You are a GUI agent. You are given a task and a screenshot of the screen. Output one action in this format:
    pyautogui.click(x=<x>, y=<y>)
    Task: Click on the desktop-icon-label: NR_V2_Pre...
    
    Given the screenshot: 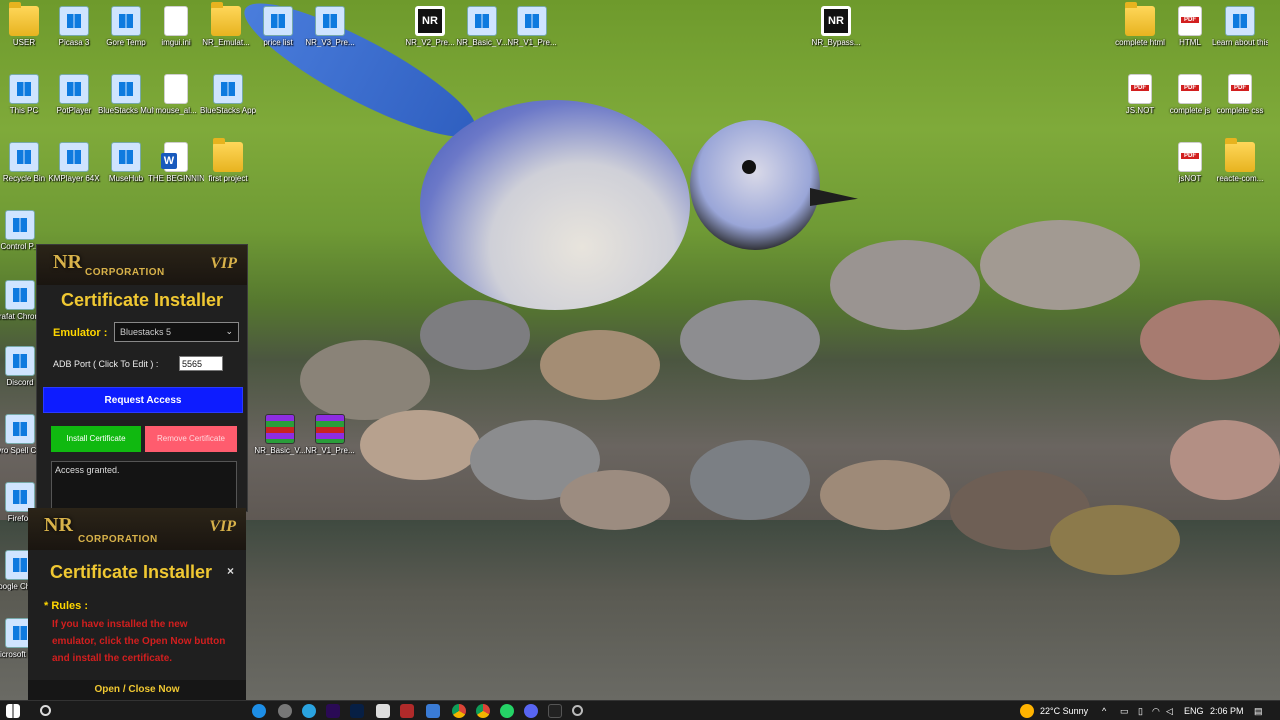 What is the action you would take?
    pyautogui.click(x=430, y=42)
    